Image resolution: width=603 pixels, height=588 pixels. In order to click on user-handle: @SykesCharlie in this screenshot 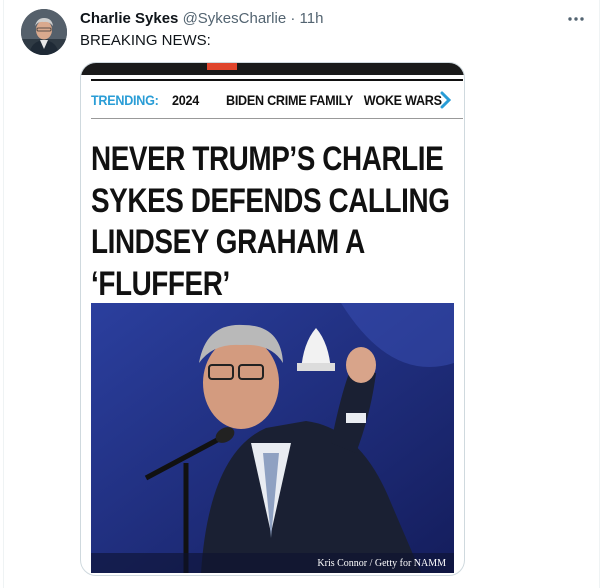, I will do `click(235, 18)`.